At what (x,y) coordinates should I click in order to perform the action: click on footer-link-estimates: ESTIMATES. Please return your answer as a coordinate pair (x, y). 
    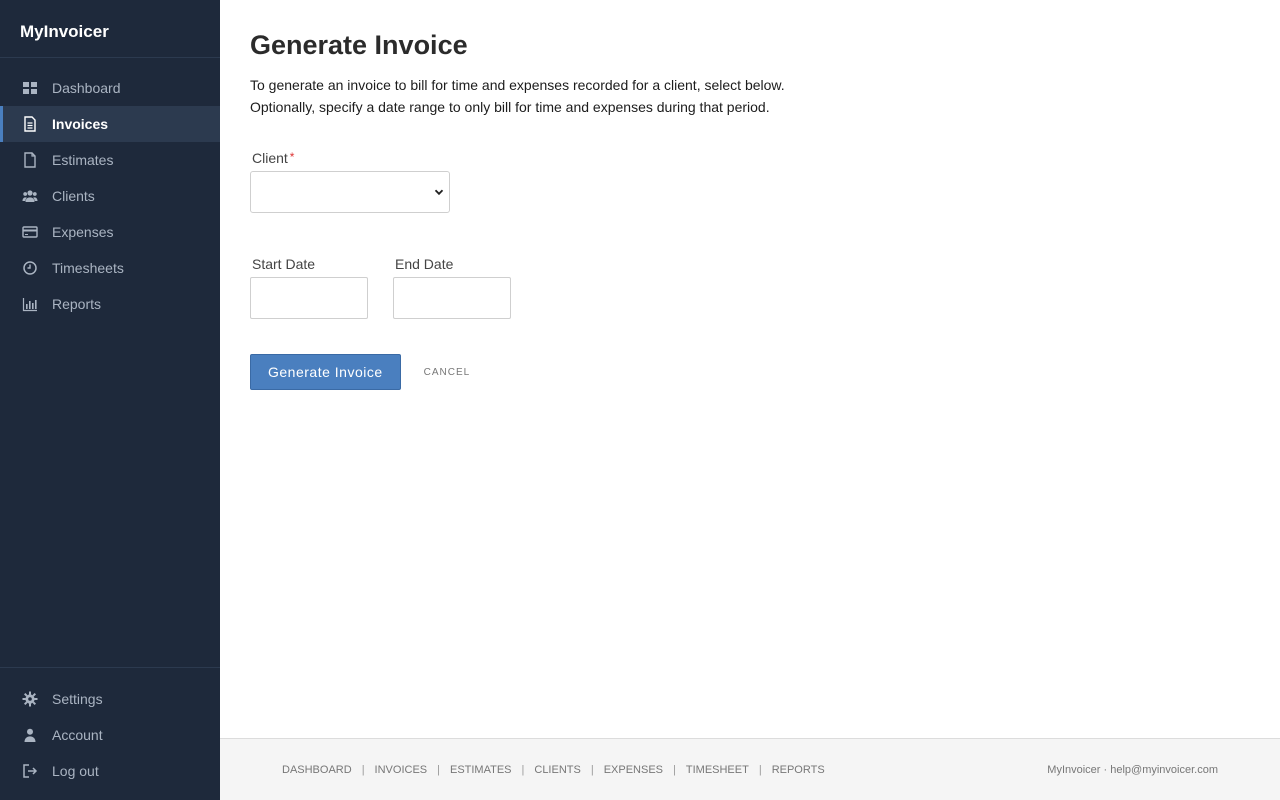
    Looking at the image, I should click on (481, 770).